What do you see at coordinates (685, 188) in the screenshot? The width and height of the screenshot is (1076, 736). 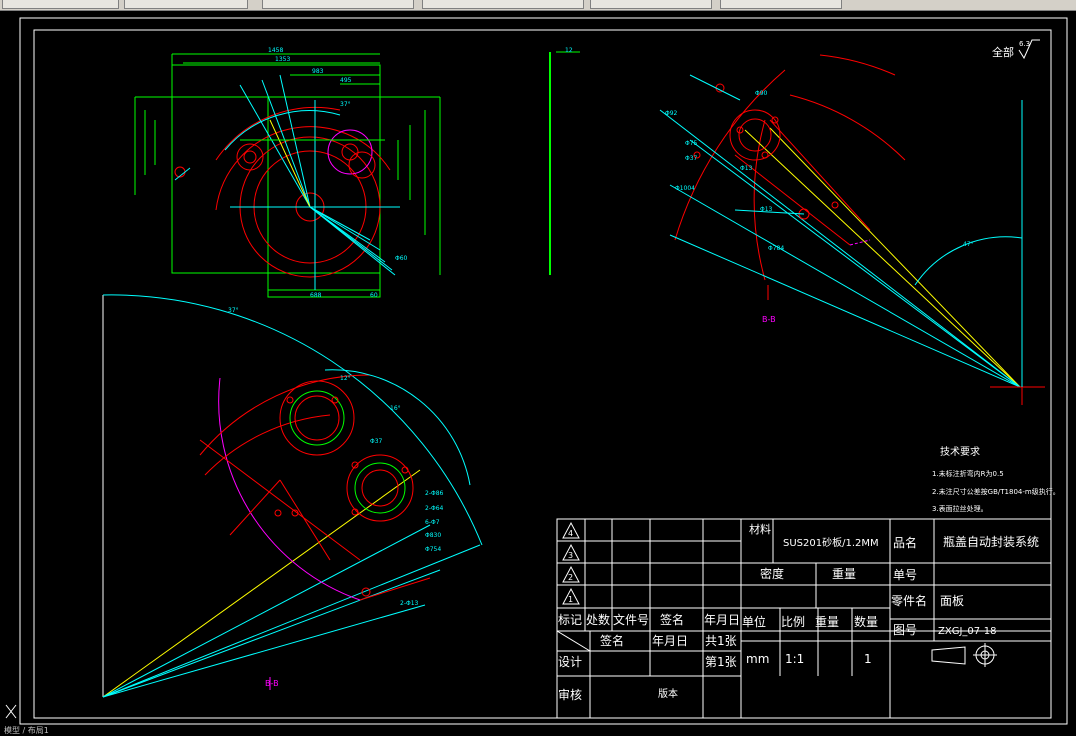 I see `dim-label: Φ1004` at bounding box center [685, 188].